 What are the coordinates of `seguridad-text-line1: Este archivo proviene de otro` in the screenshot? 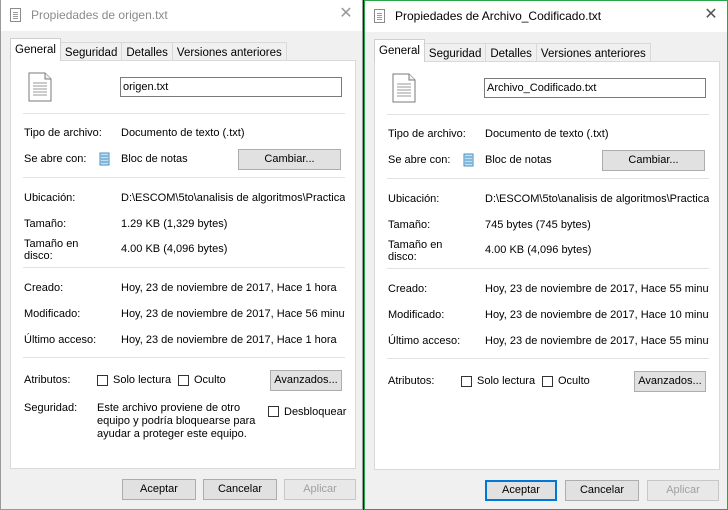 It's located at (169, 408).